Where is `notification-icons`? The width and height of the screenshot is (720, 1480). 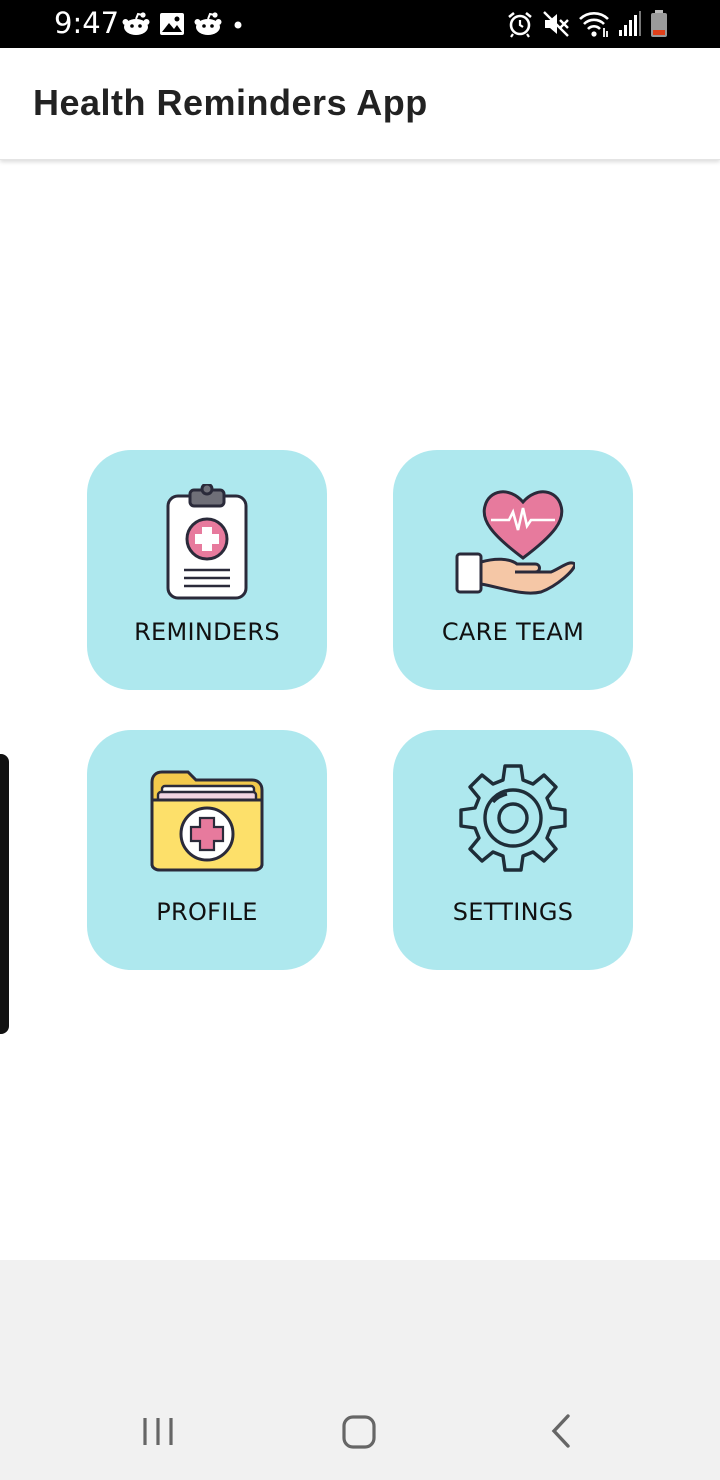 notification-icons is located at coordinates (183, 24).